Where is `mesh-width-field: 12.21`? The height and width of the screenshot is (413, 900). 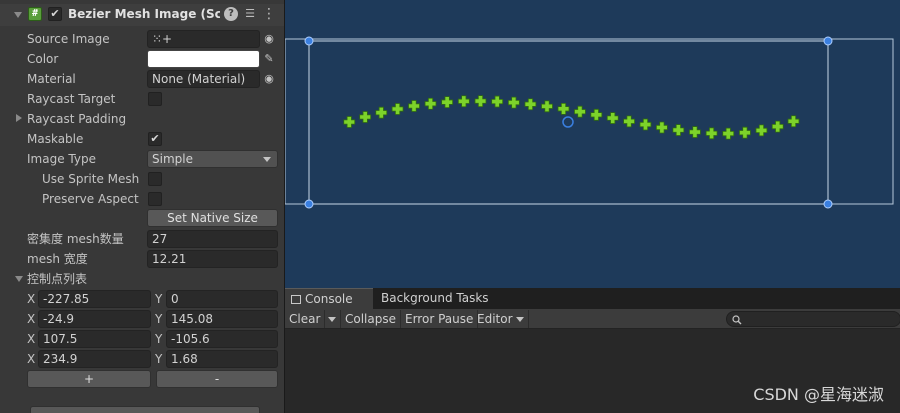 mesh-width-field: 12.21 is located at coordinates (212, 259).